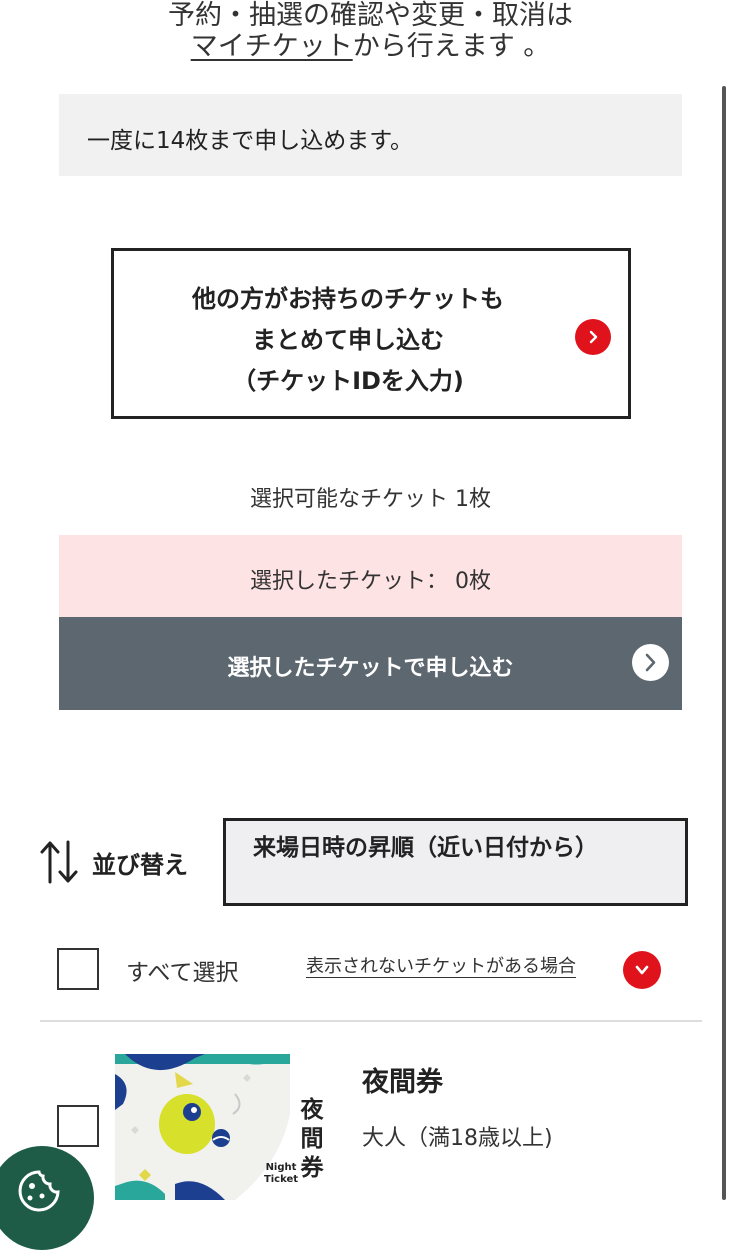  What do you see at coordinates (59, 862) in the screenshot?
I see `sort-icon` at bounding box center [59, 862].